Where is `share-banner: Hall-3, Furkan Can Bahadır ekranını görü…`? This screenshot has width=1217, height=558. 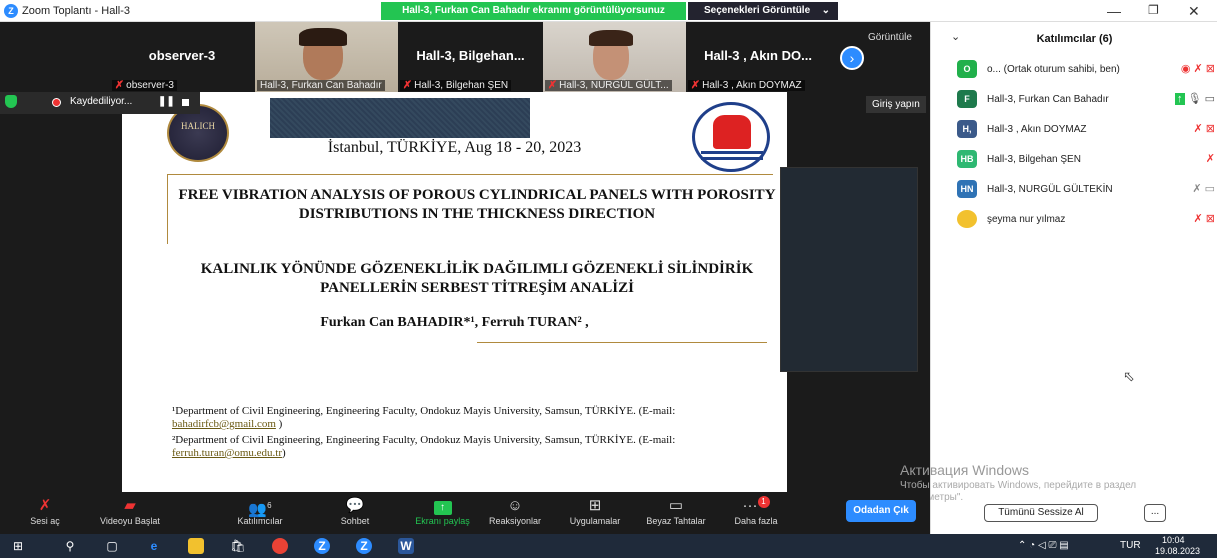
share-banner: Hall-3, Furkan Can Bahadır ekranını görü… is located at coordinates (533, 11).